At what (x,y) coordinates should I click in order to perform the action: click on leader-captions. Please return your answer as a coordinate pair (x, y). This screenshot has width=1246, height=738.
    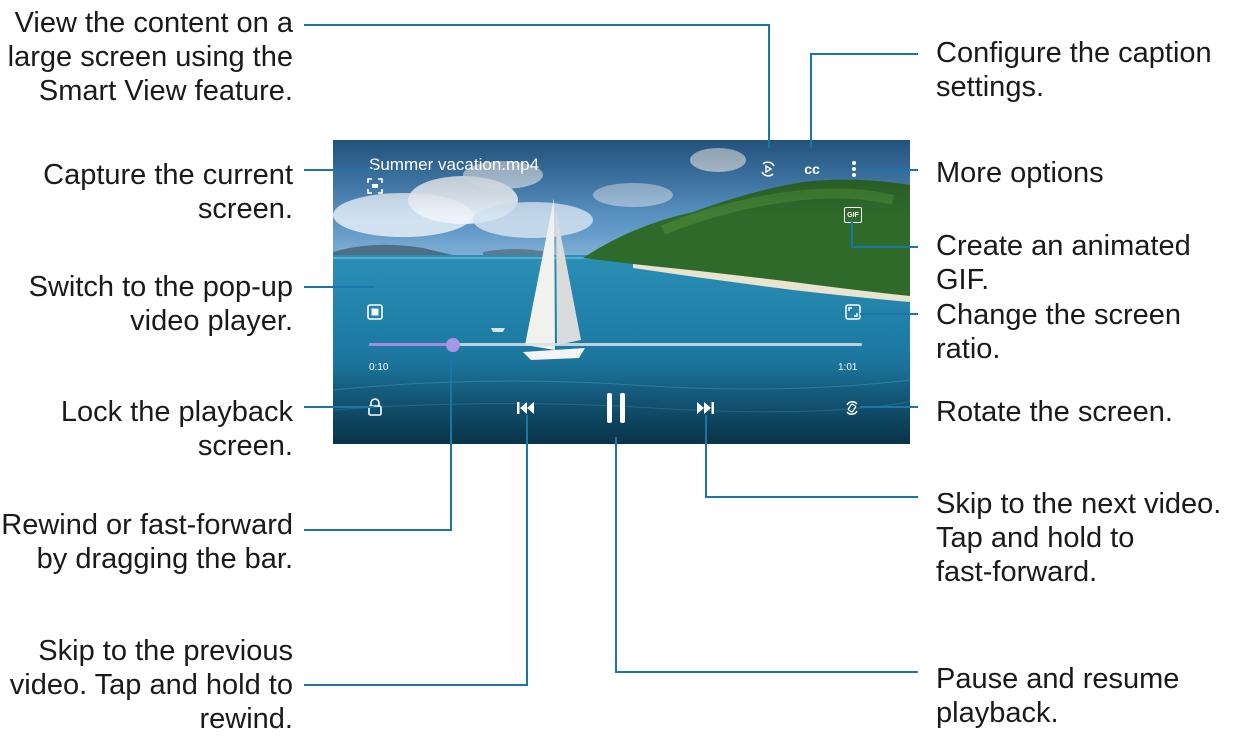
    Looking at the image, I should click on (864, 100).